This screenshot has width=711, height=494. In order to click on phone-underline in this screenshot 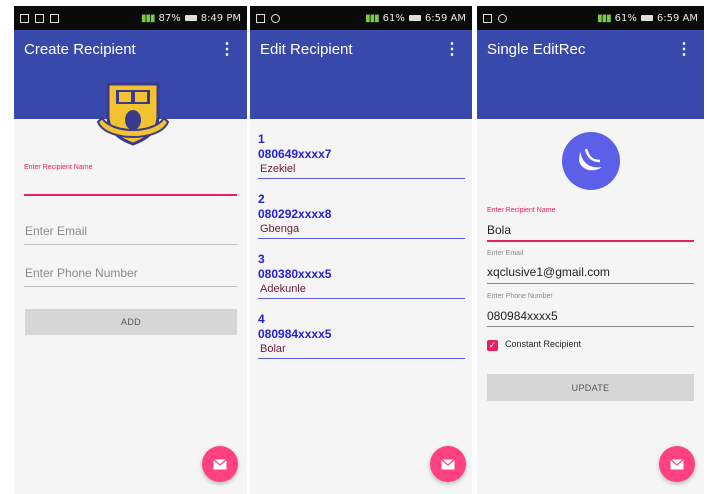, I will do `click(590, 326)`.